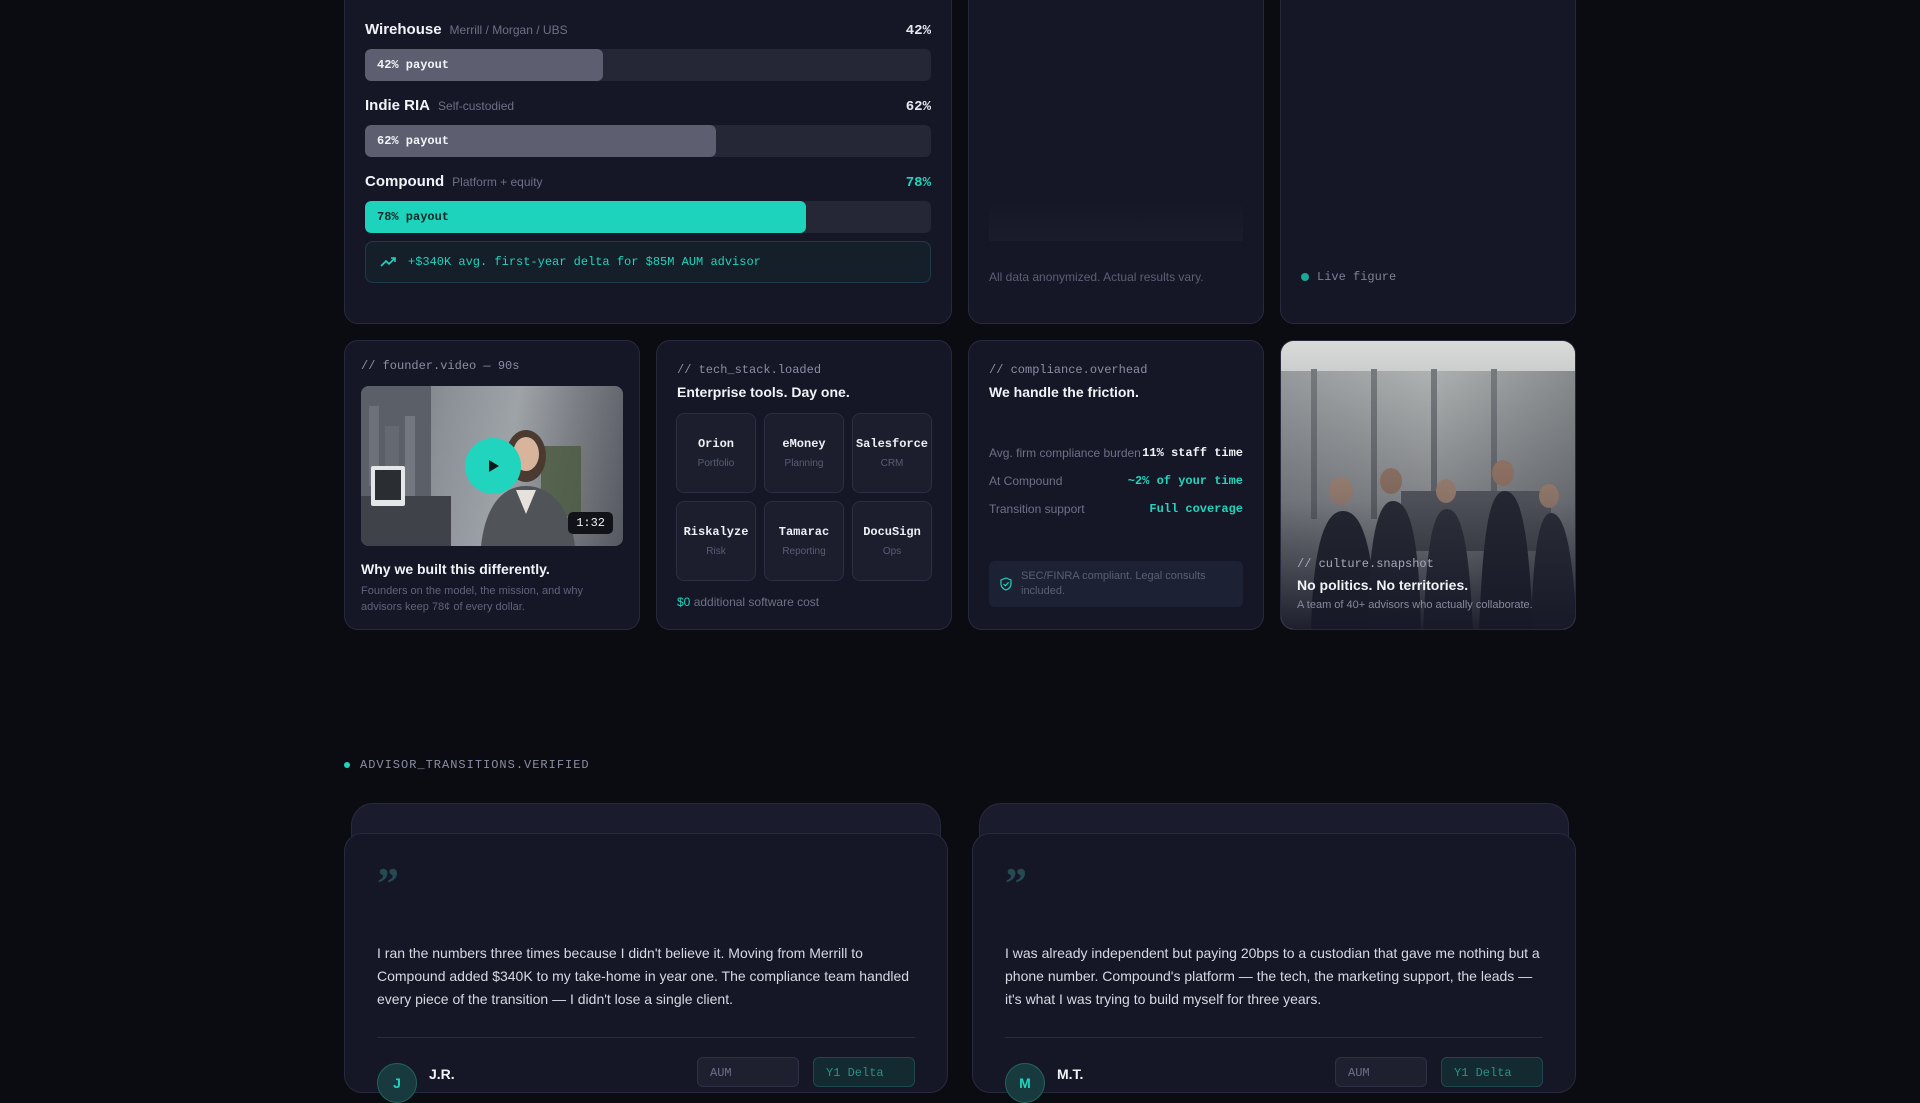 The height and width of the screenshot is (1103, 1920). What do you see at coordinates (508, 30) in the screenshot?
I see `payout-row-sub: Merrill / Morgan / UBS` at bounding box center [508, 30].